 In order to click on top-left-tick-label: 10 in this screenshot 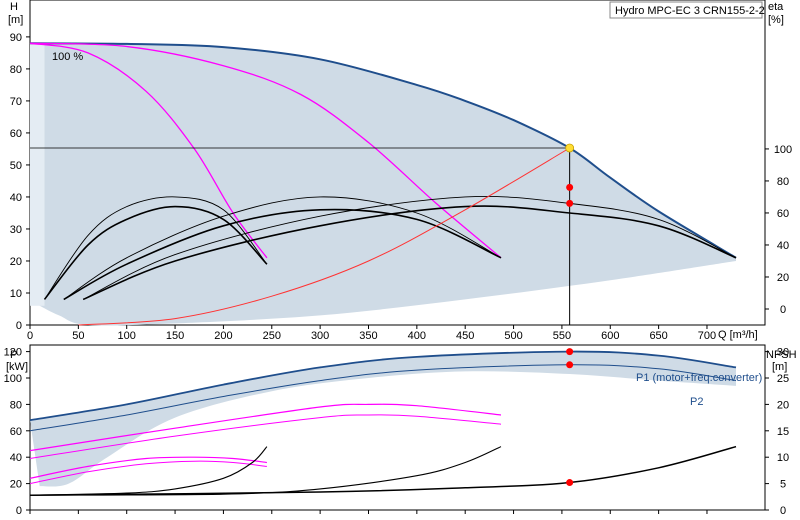, I will do `click(16, 294)`.